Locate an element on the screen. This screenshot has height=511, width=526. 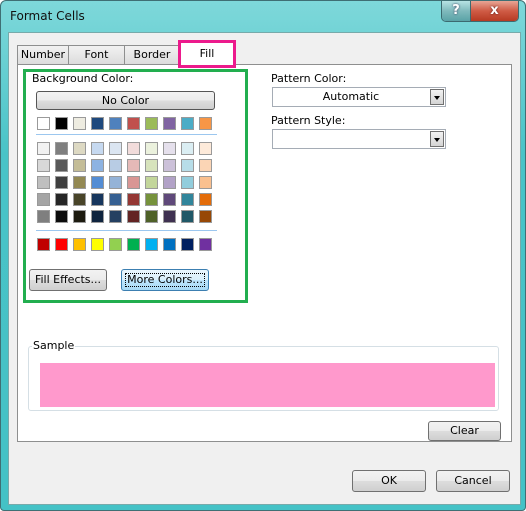
clear-button: Clear is located at coordinates (464, 431).